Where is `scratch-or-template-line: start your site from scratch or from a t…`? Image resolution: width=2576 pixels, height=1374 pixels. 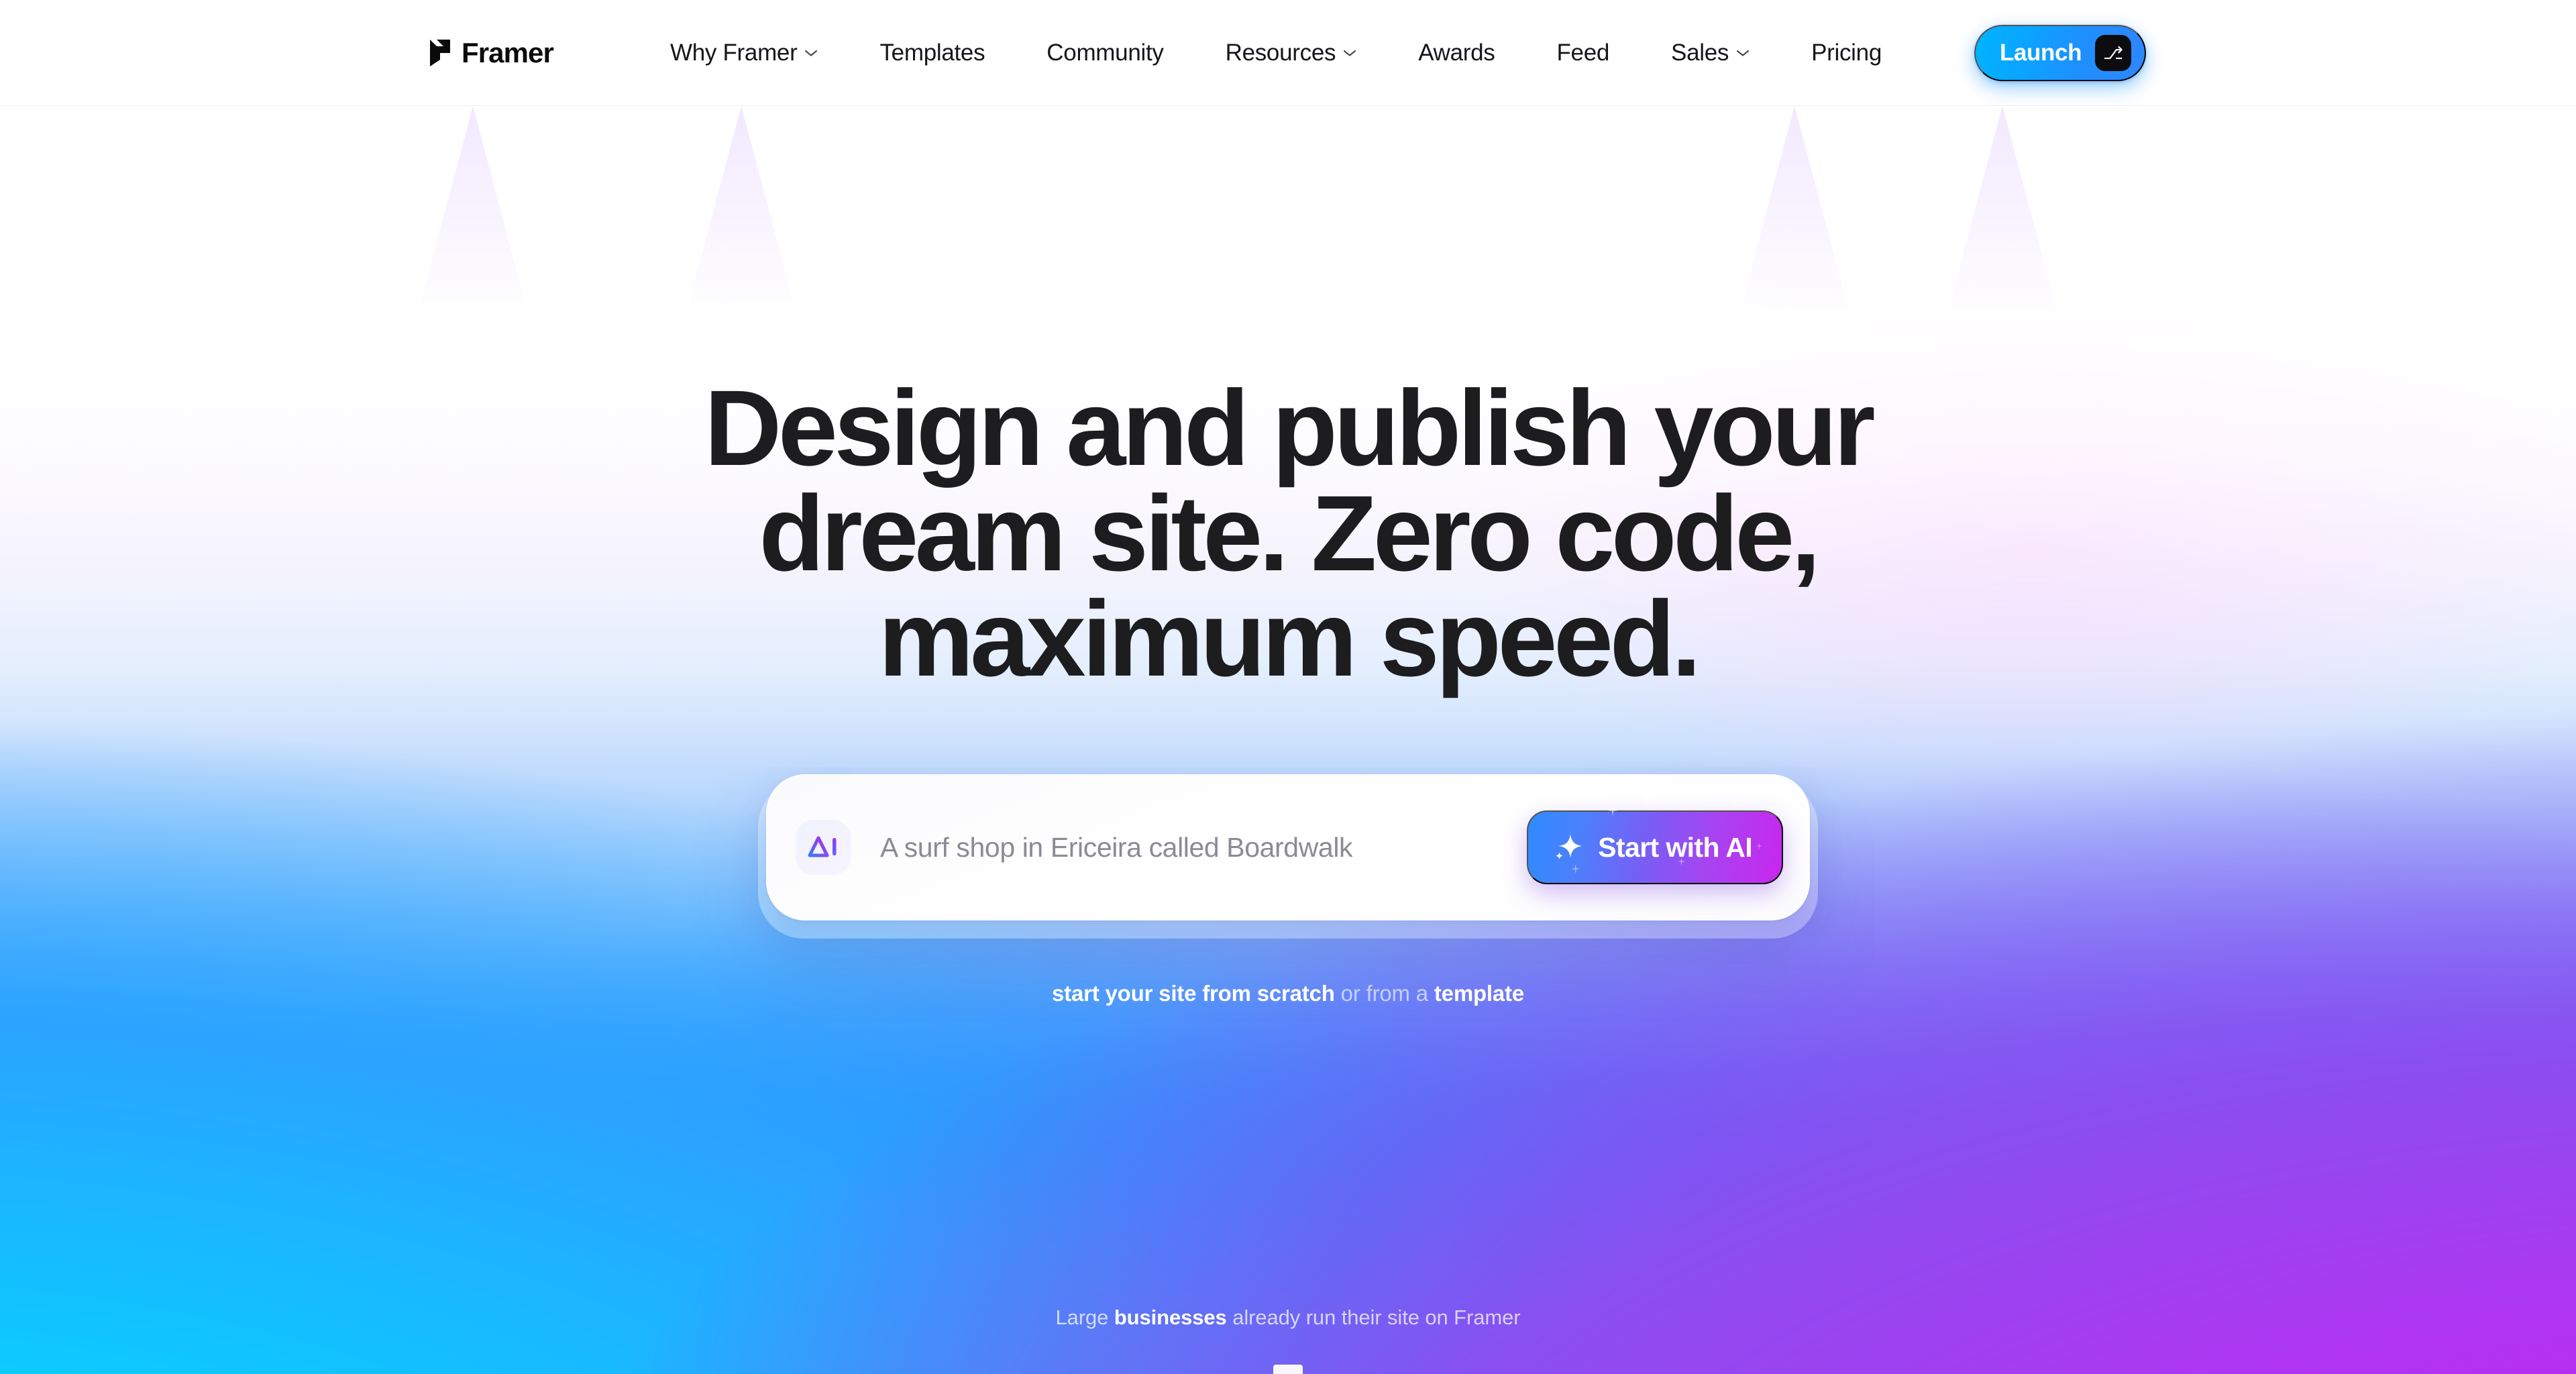
scratch-or-template-line: start your site from scratch or from a t… is located at coordinates (1288, 993).